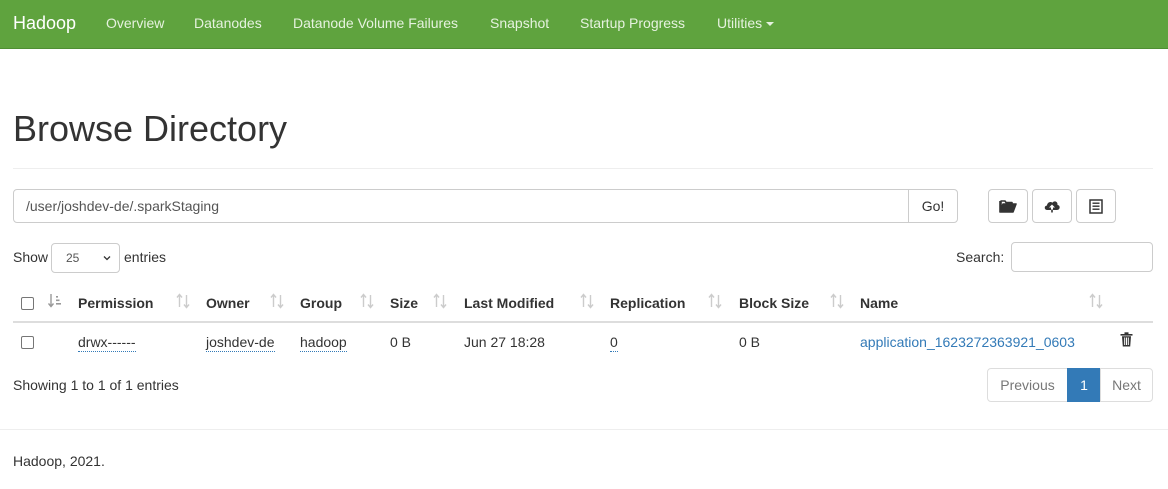 Image resolution: width=1168 pixels, height=489 pixels. I want to click on search-label: Search:, so click(980, 257).